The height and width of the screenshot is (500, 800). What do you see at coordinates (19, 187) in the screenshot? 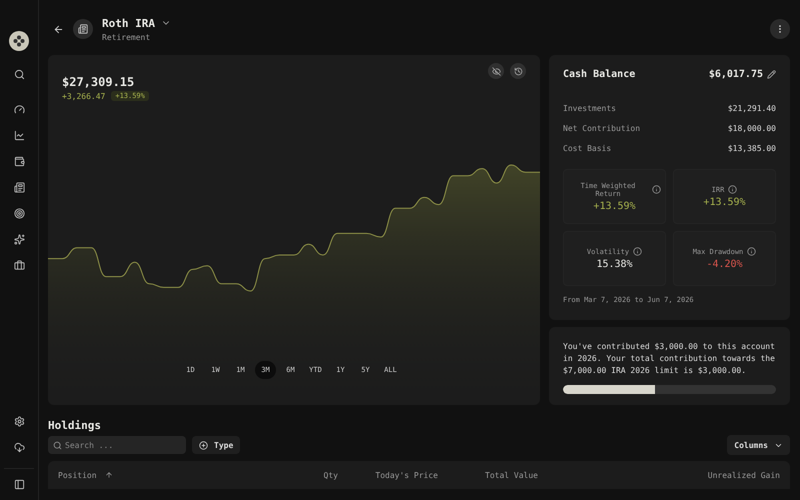
I see `newspaper-icon` at bounding box center [19, 187].